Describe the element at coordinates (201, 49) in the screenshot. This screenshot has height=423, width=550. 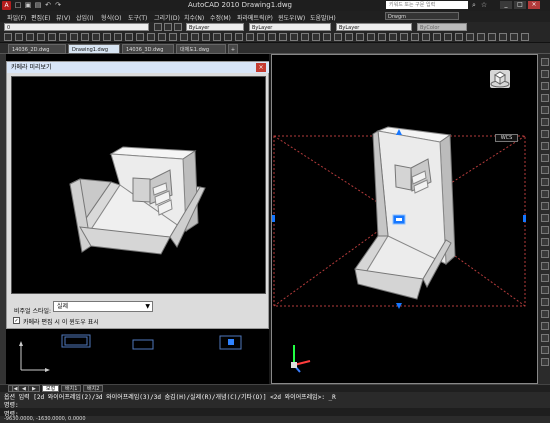
I see `tab-alternate: 대체도1.dwg` at that location.